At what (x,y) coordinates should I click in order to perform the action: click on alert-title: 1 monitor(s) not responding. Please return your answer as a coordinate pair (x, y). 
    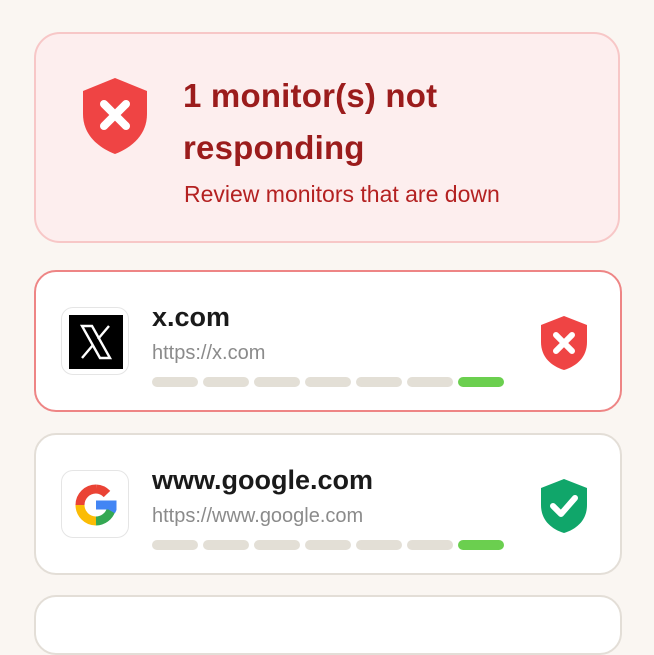
    Looking at the image, I should click on (310, 121).